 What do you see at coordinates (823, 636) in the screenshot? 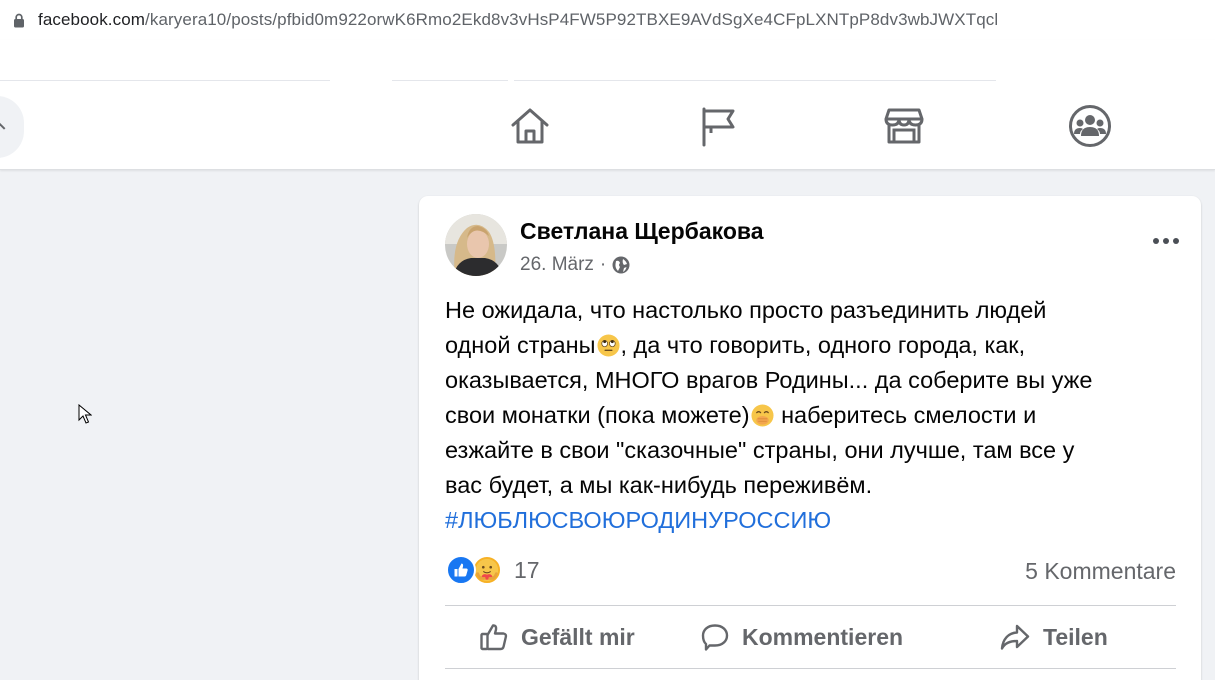
I see `comment-button-label: Kommentieren` at bounding box center [823, 636].